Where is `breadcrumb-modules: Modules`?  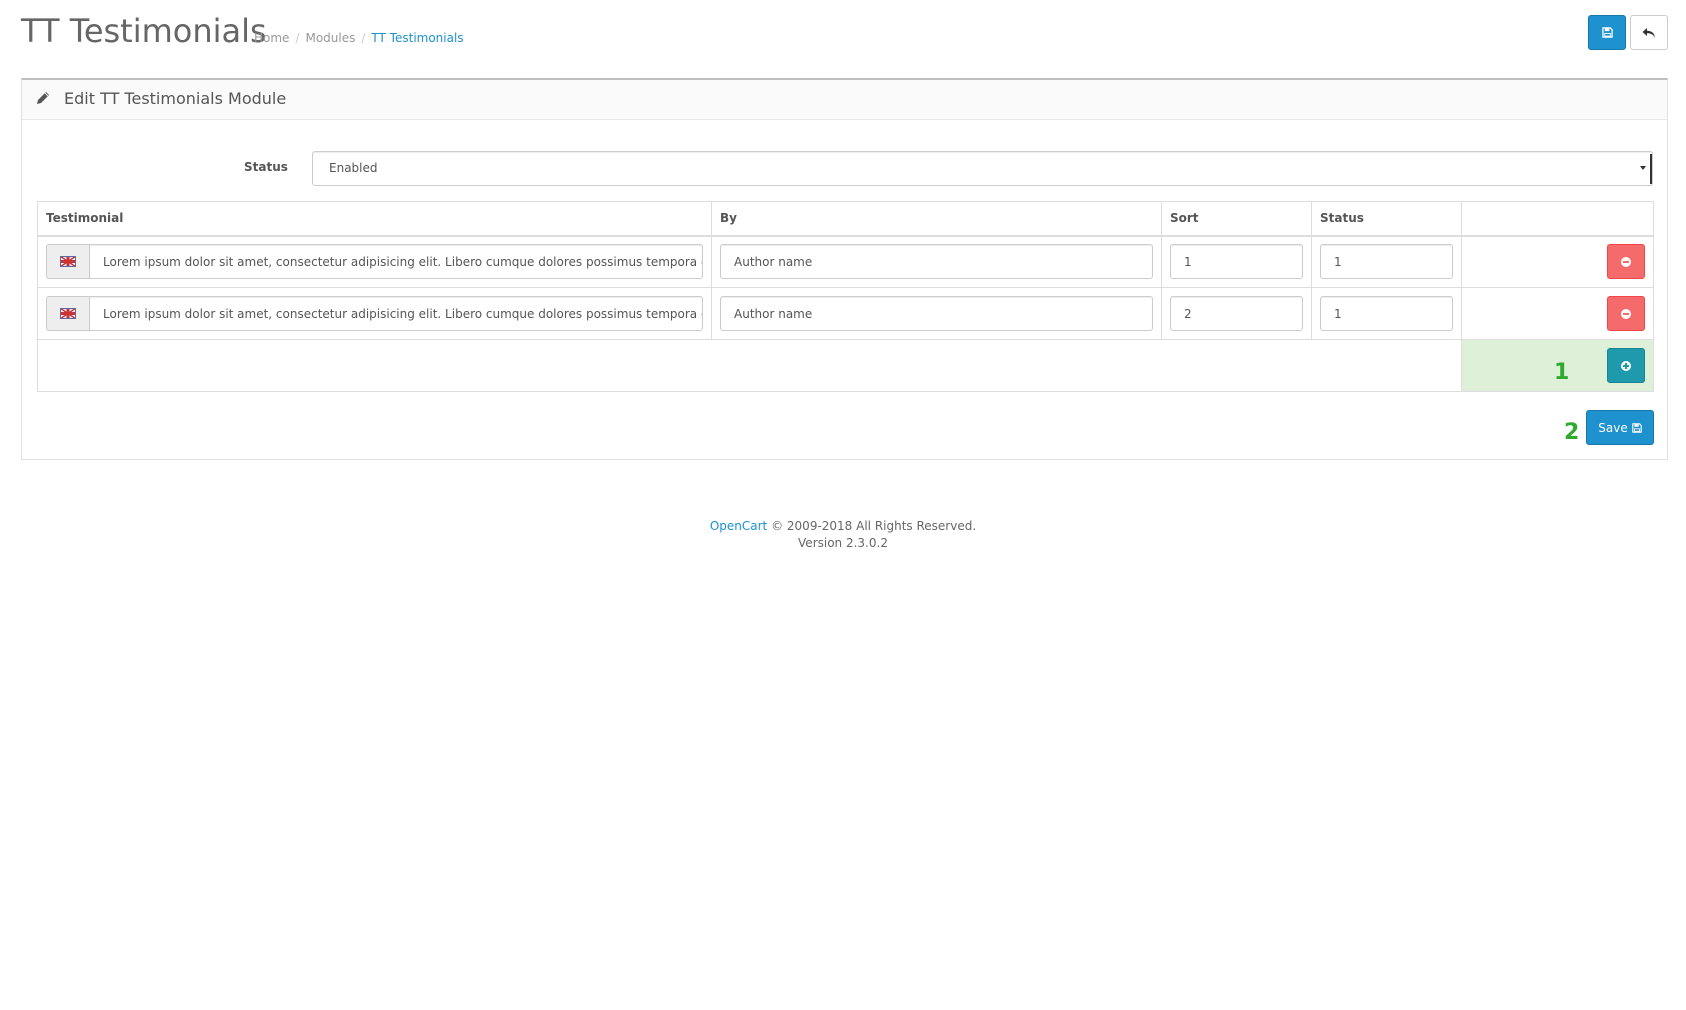
breadcrumb-modules: Modules is located at coordinates (330, 38).